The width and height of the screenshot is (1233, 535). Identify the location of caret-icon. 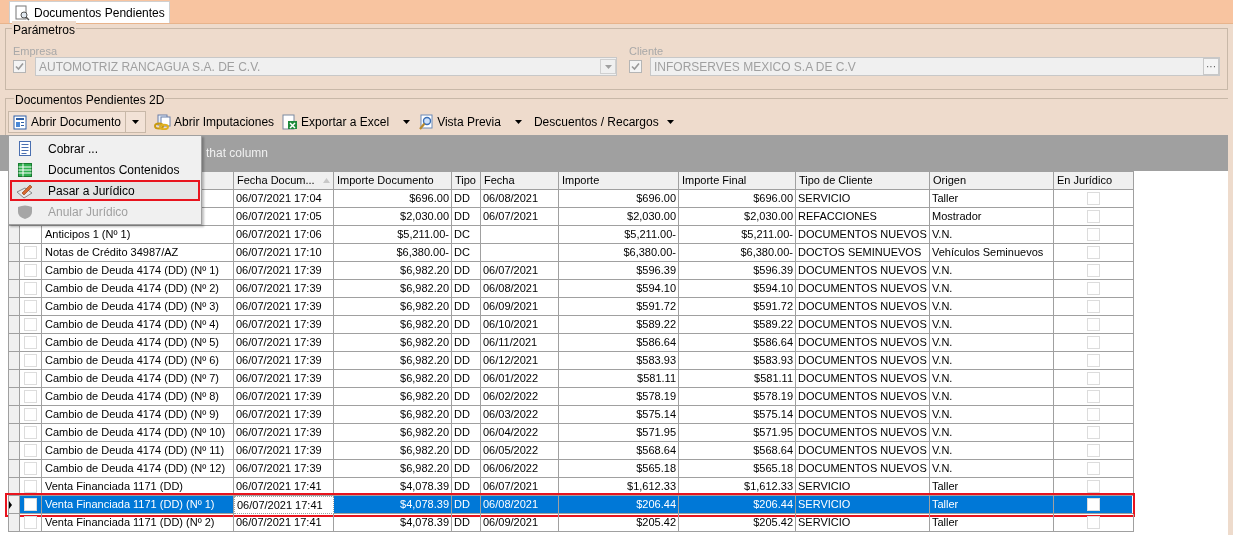
(136, 122).